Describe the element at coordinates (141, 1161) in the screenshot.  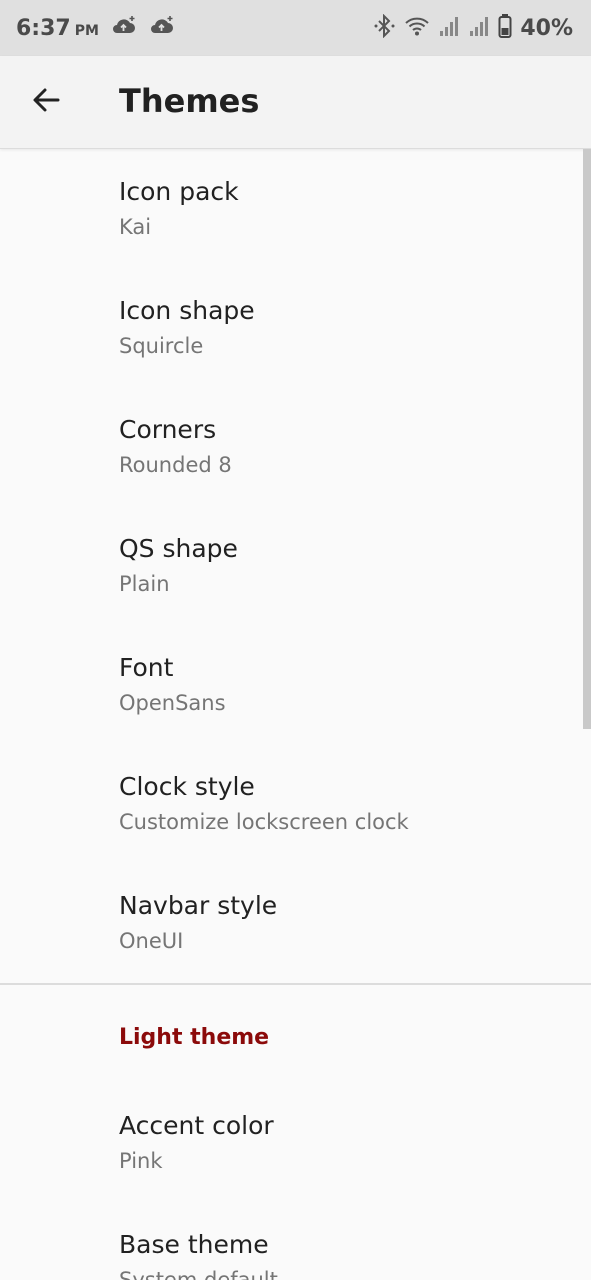
I see `pref-summary: Pink` at that location.